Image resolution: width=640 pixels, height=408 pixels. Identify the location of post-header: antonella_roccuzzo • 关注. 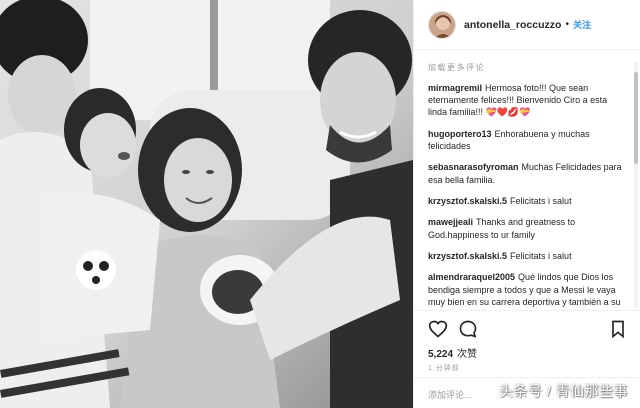
(527, 25).